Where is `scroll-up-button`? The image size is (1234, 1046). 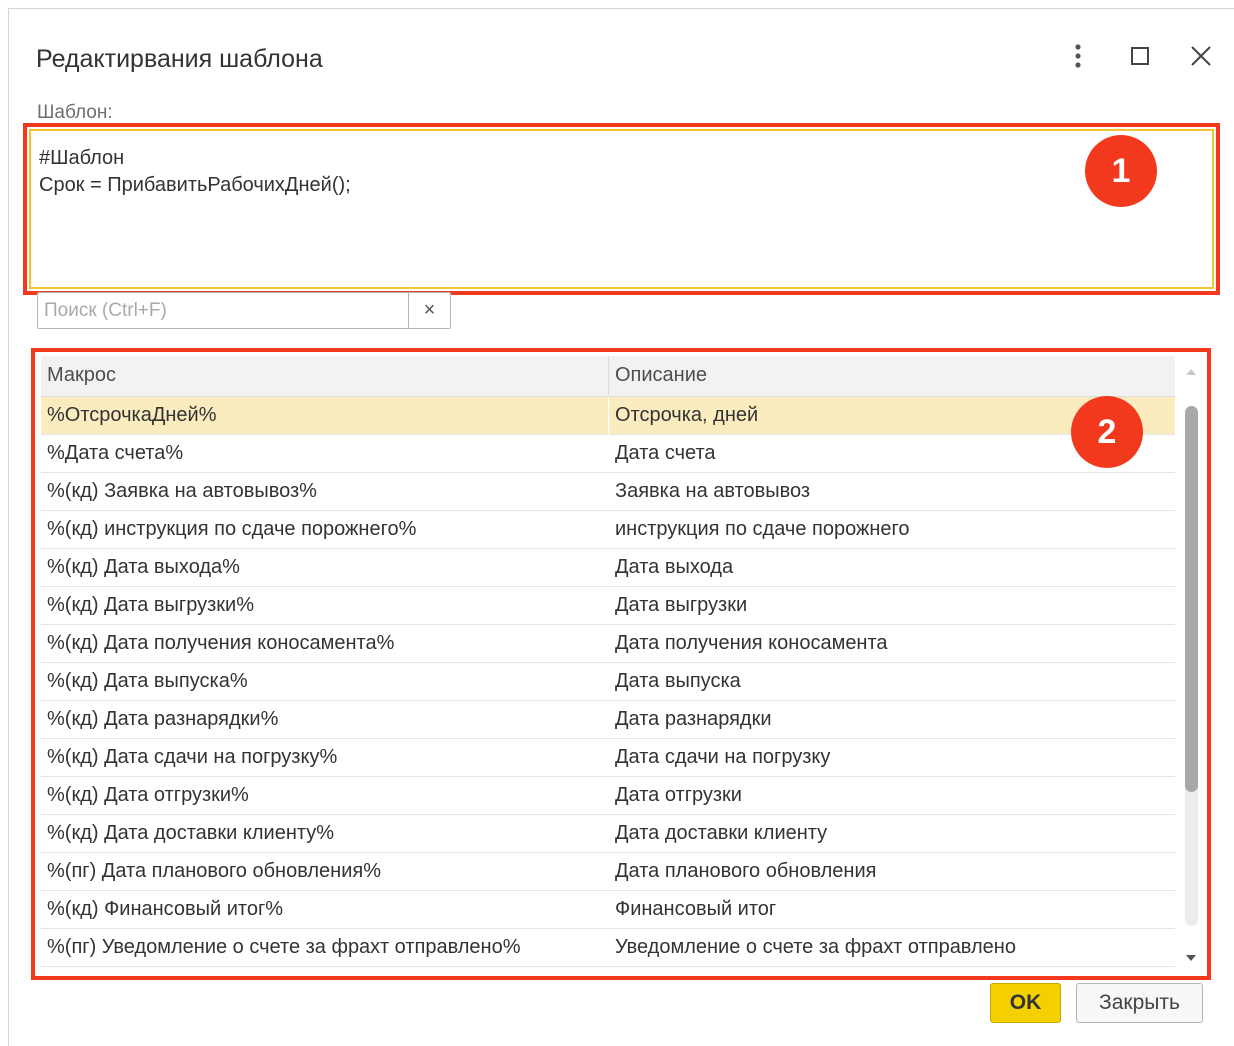
scroll-up-button is located at coordinates (1191, 372).